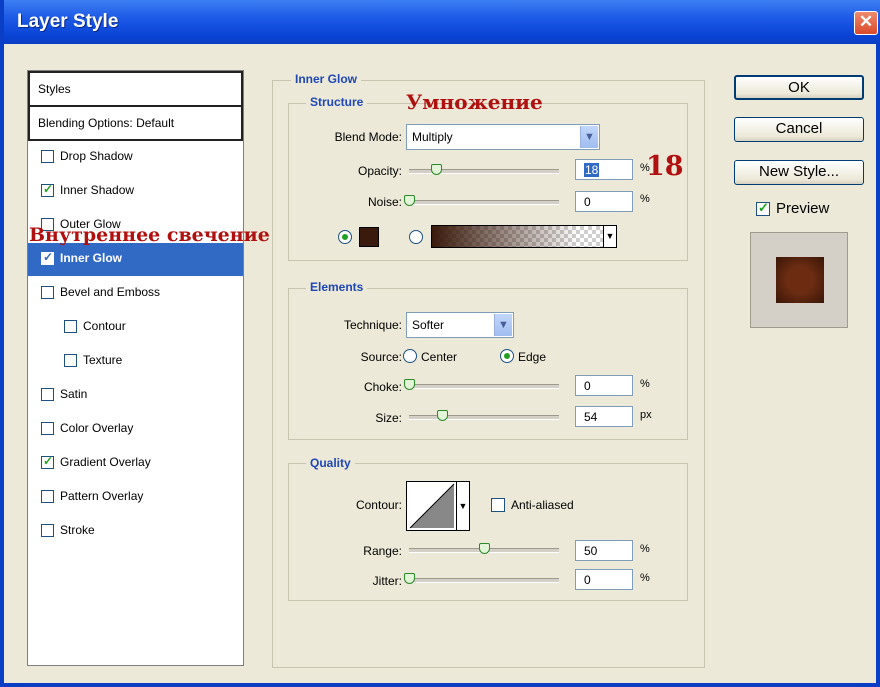 This screenshot has height=687, width=880. What do you see at coordinates (436, 169) in the screenshot?
I see `opacity-slider-thumb` at bounding box center [436, 169].